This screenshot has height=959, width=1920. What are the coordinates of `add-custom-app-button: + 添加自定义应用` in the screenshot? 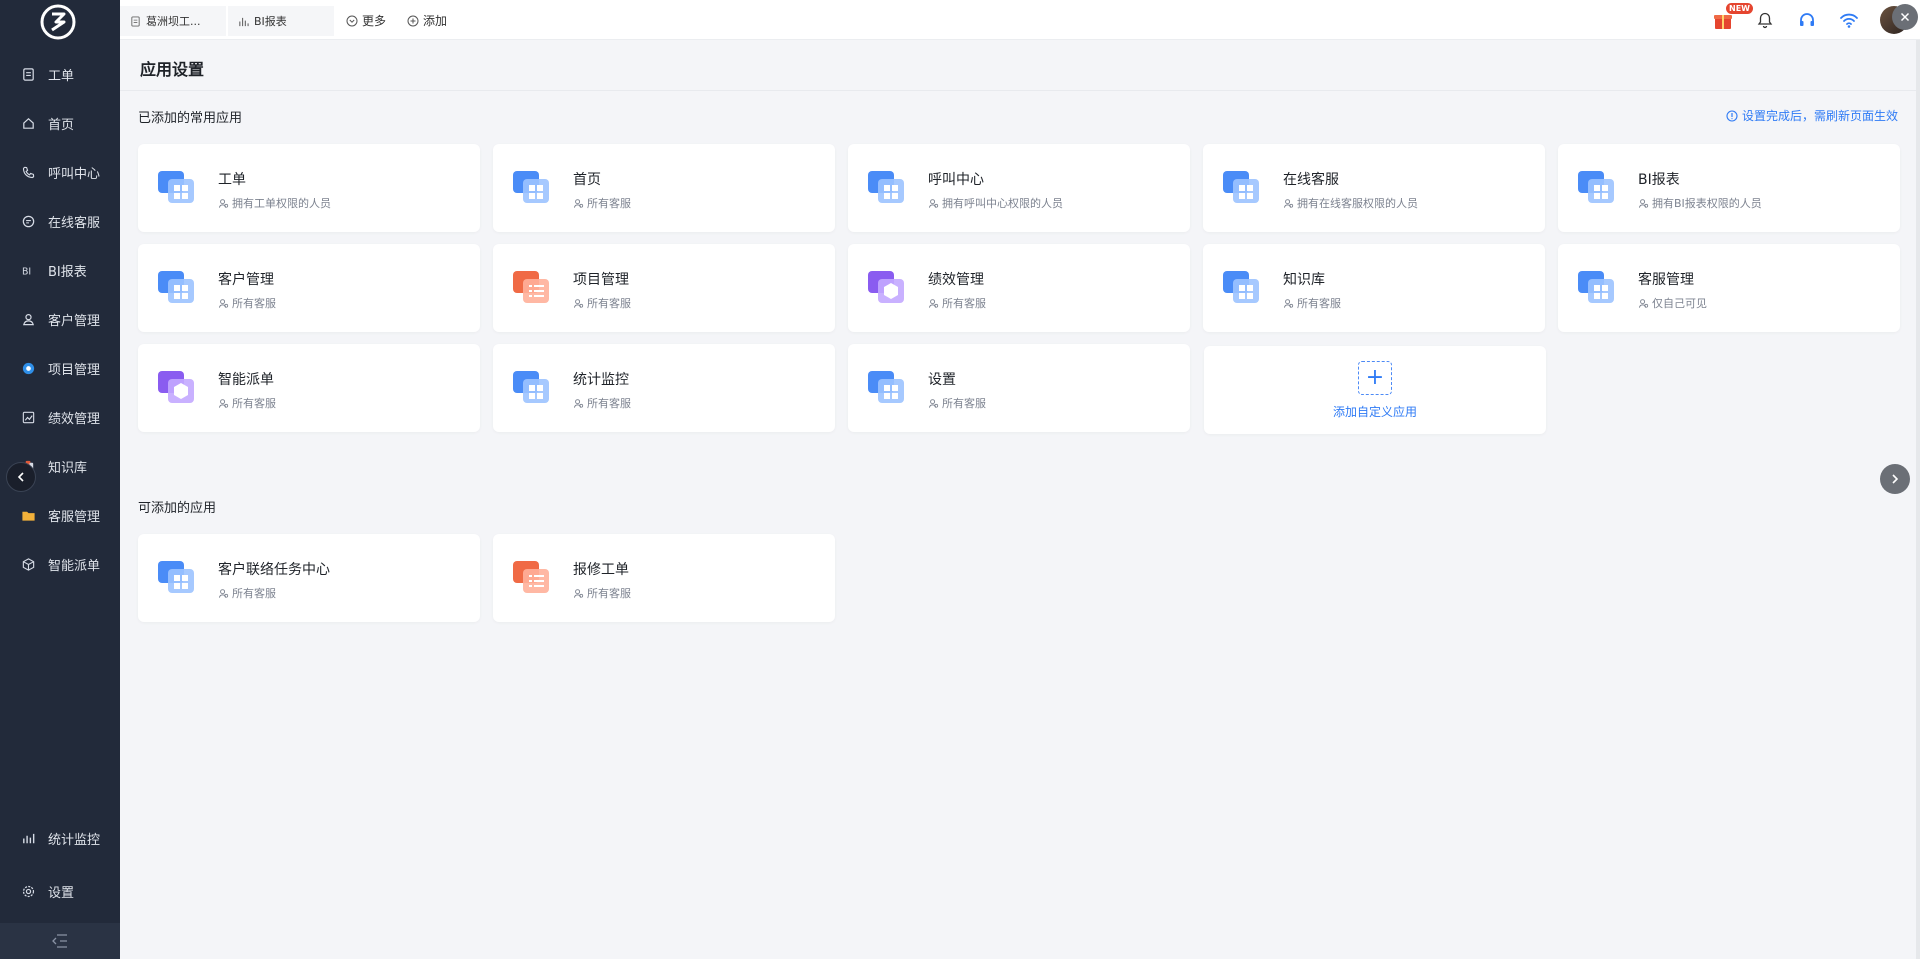 It's located at (1375, 390).